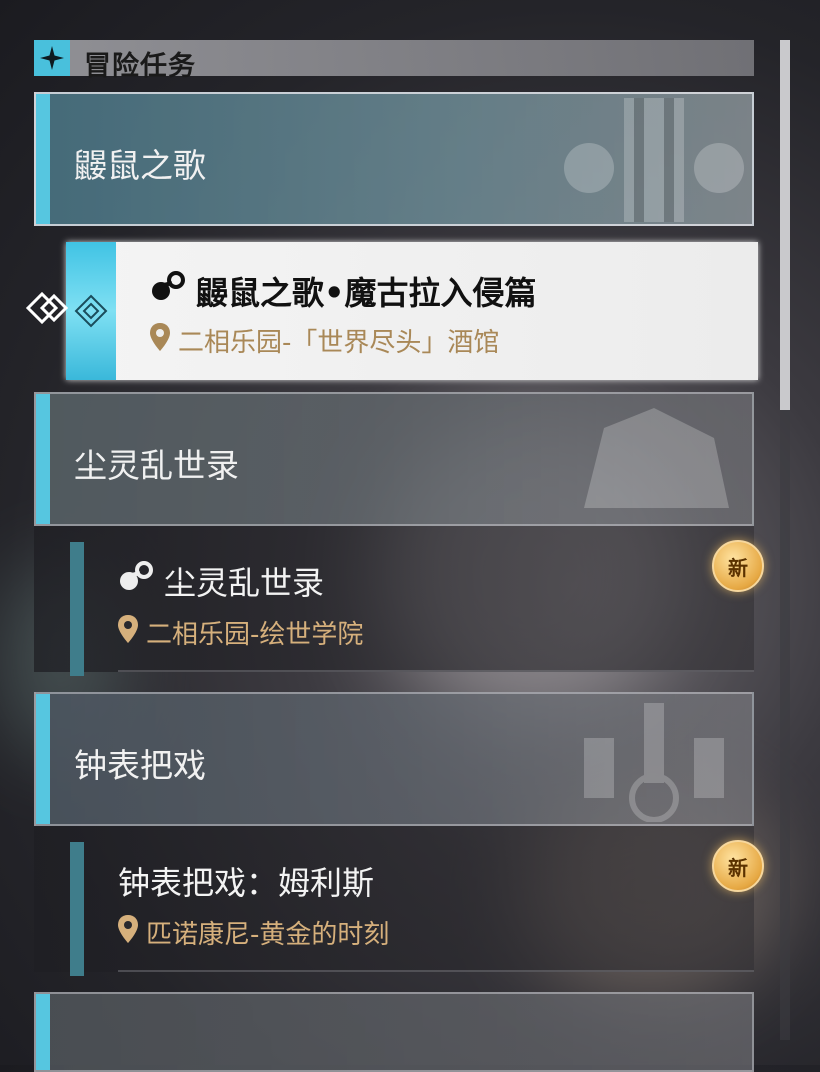 The width and height of the screenshot is (820, 1072). What do you see at coordinates (47, 310) in the screenshot?
I see `selection-arrow-icon` at bounding box center [47, 310].